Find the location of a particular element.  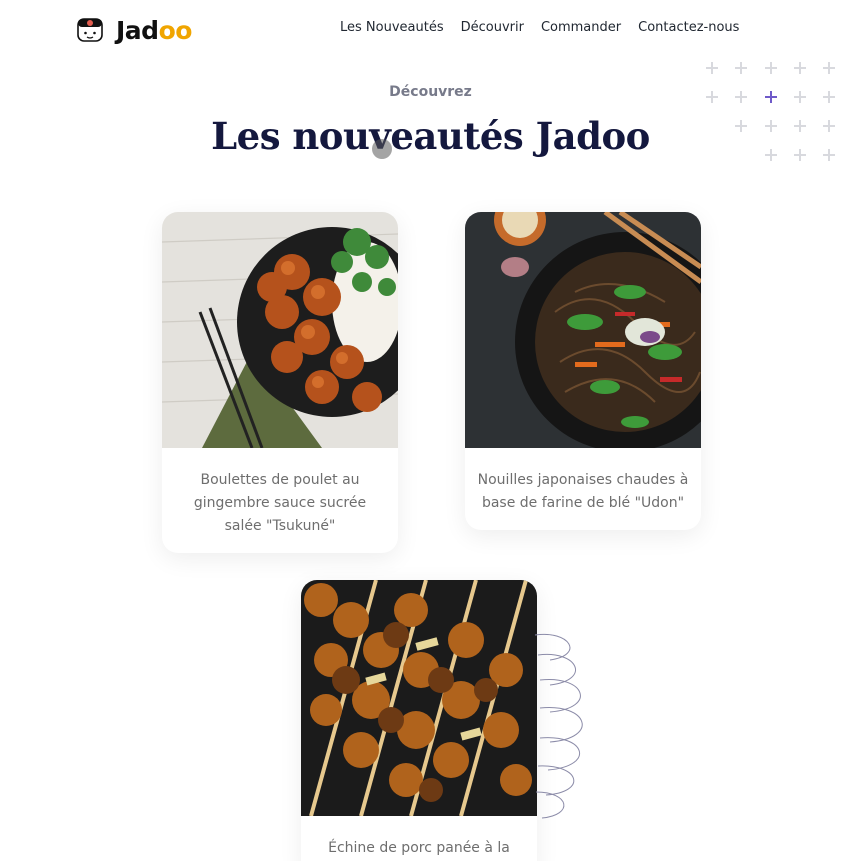

nav-link-commander: Commander is located at coordinates (581, 27).